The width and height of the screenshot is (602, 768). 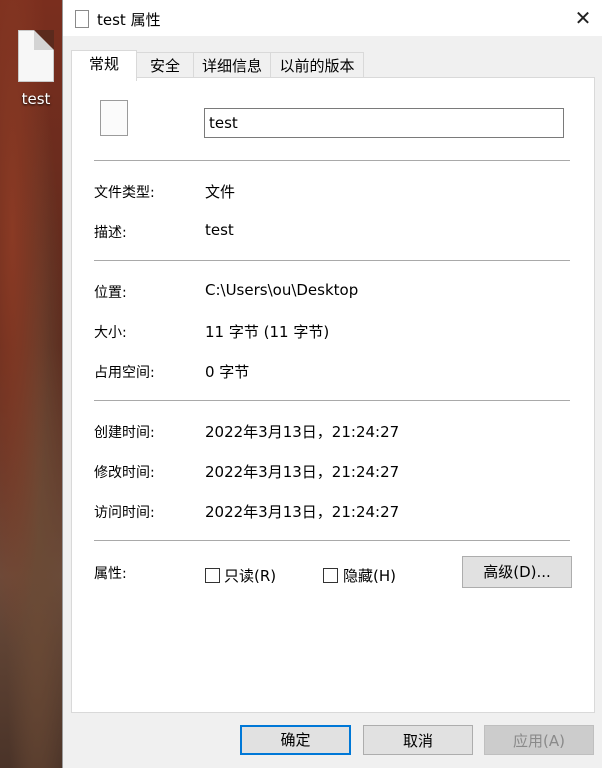 I want to click on type-value: 文件, so click(x=220, y=192).